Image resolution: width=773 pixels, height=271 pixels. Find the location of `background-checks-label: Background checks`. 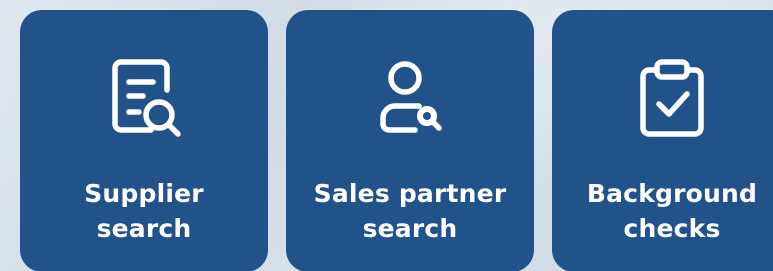

background-checks-label: Background checks is located at coordinates (672, 211).